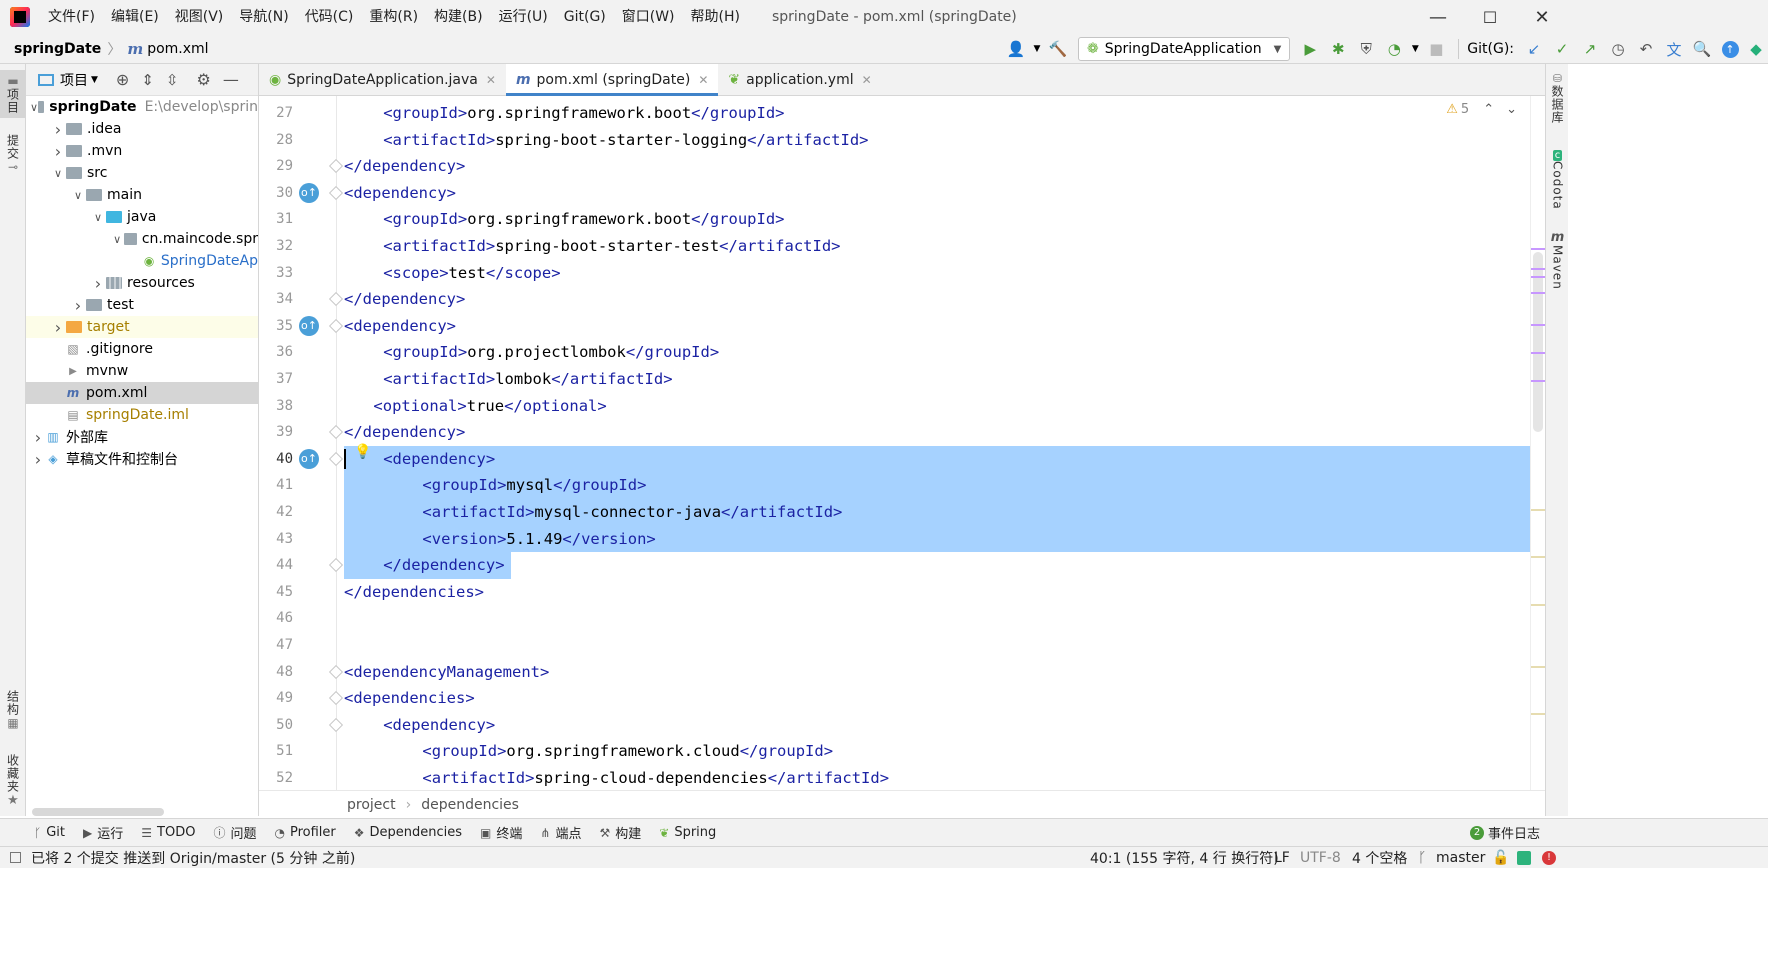  I want to click on code-line: <groupId>org.projectlombok</groupId>, so click(944, 352).